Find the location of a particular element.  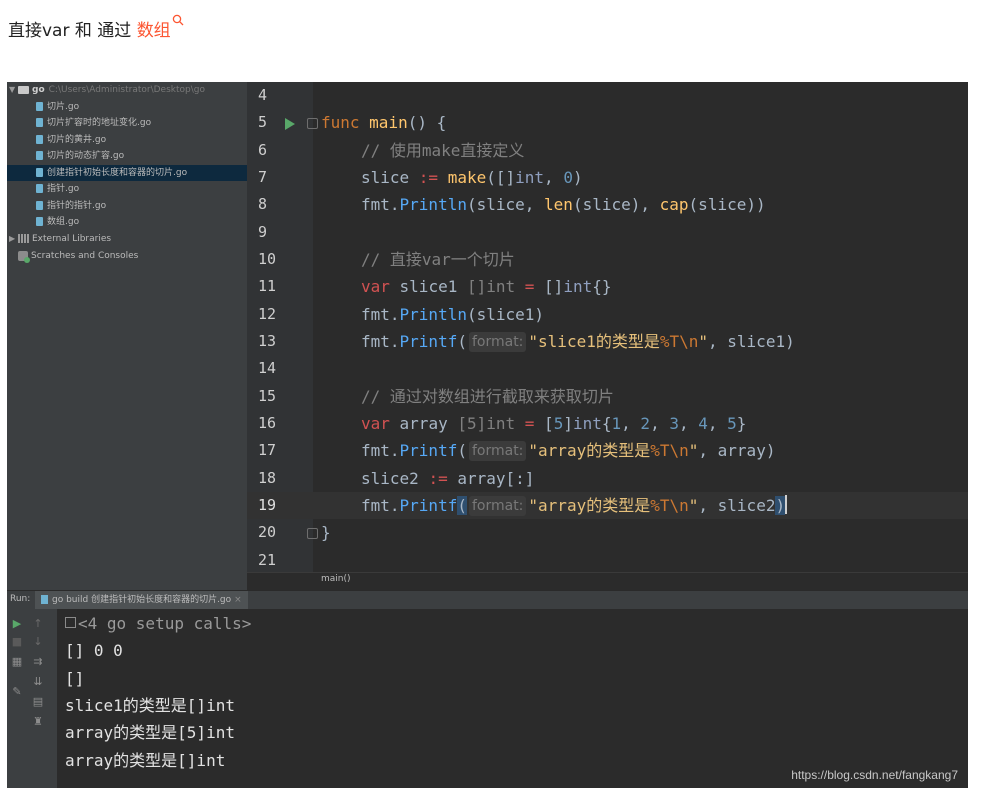

up-arrow-icon: ↑ is located at coordinates (38, 624).